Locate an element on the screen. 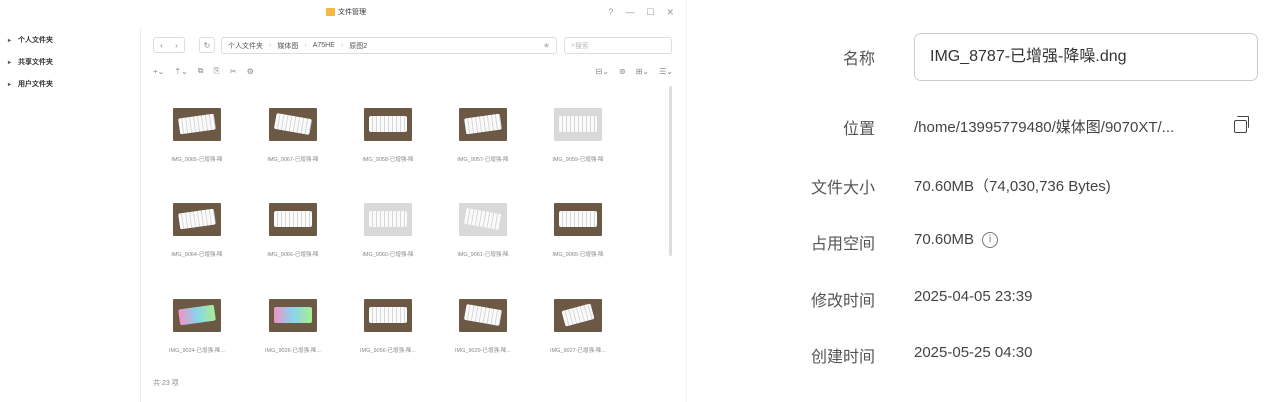 This screenshot has width=1275, height=402. settings-icon: ⊛ is located at coordinates (622, 71).